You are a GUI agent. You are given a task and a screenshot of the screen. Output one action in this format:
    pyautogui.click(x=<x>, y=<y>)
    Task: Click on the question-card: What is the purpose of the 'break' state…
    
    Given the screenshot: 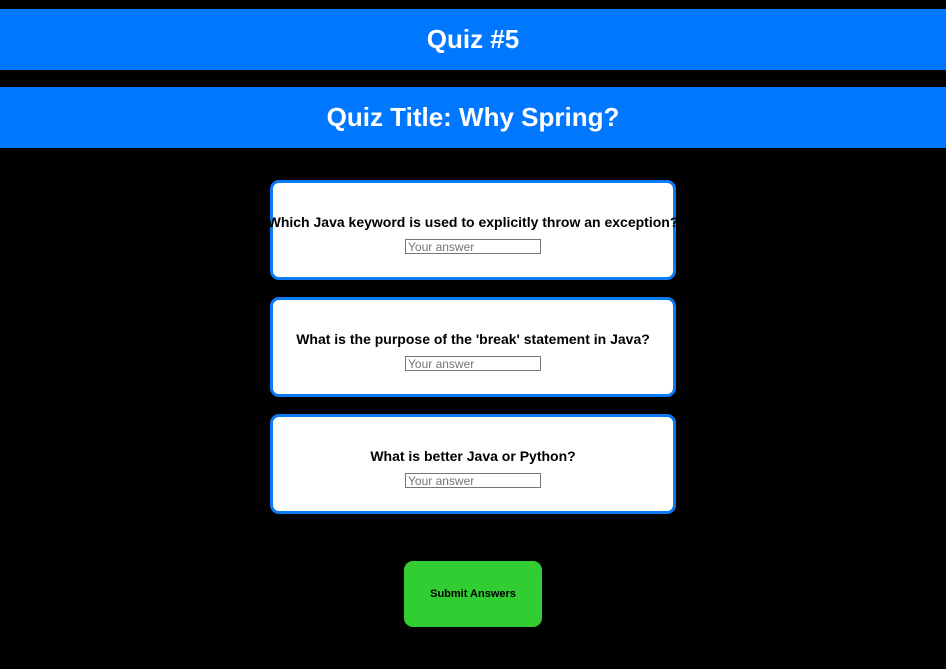 What is the action you would take?
    pyautogui.click(x=473, y=347)
    